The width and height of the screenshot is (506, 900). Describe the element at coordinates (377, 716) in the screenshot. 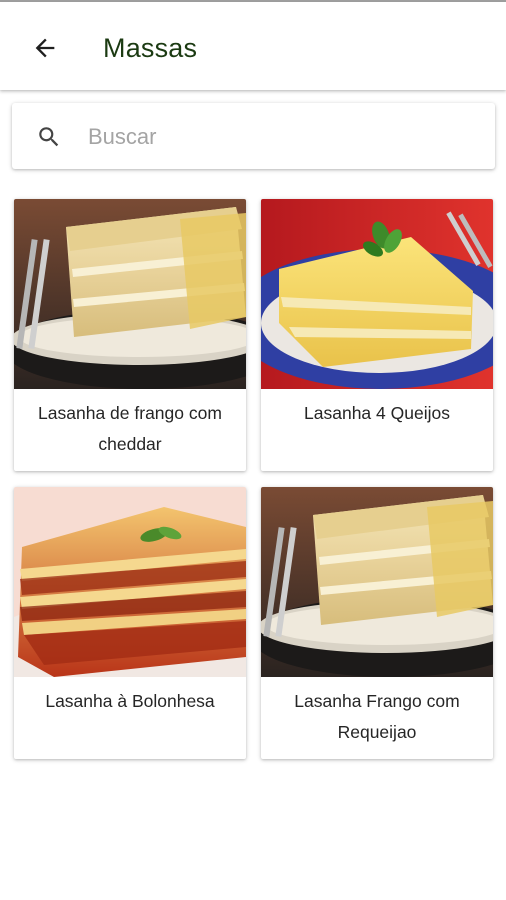

I see `recipe-title: Lasanha Frango com Requeijao` at that location.